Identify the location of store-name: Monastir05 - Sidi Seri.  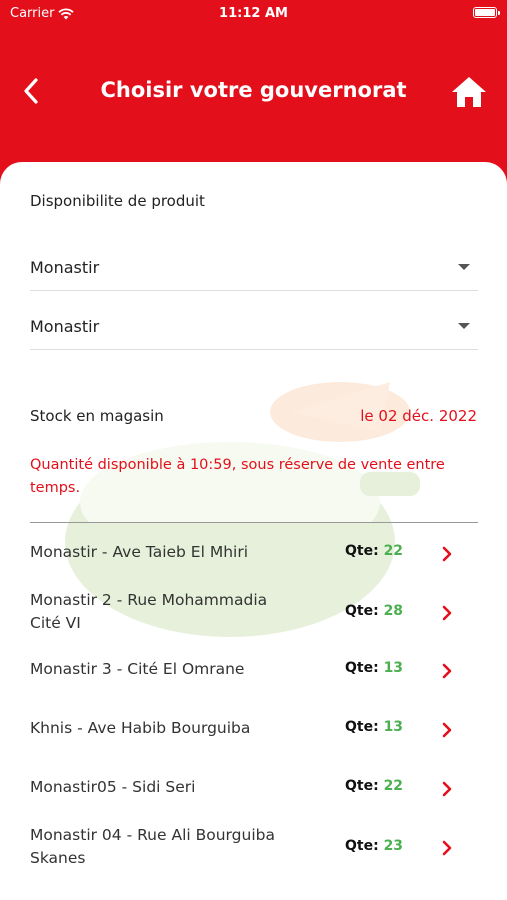
(113, 787).